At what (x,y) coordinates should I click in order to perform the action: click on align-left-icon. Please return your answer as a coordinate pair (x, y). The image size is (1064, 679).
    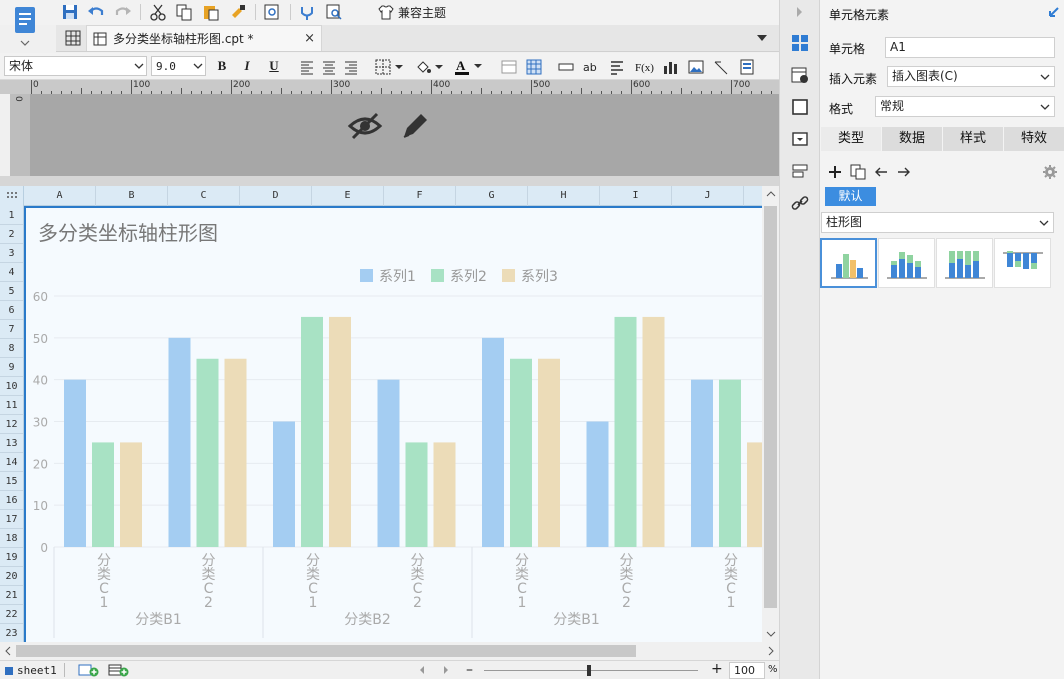
    Looking at the image, I should click on (307, 67).